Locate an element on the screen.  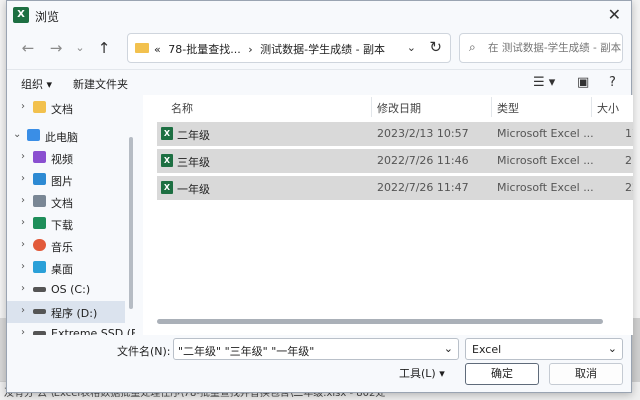
sidebar-item-music: › 音乐 is located at coordinates (66, 246).